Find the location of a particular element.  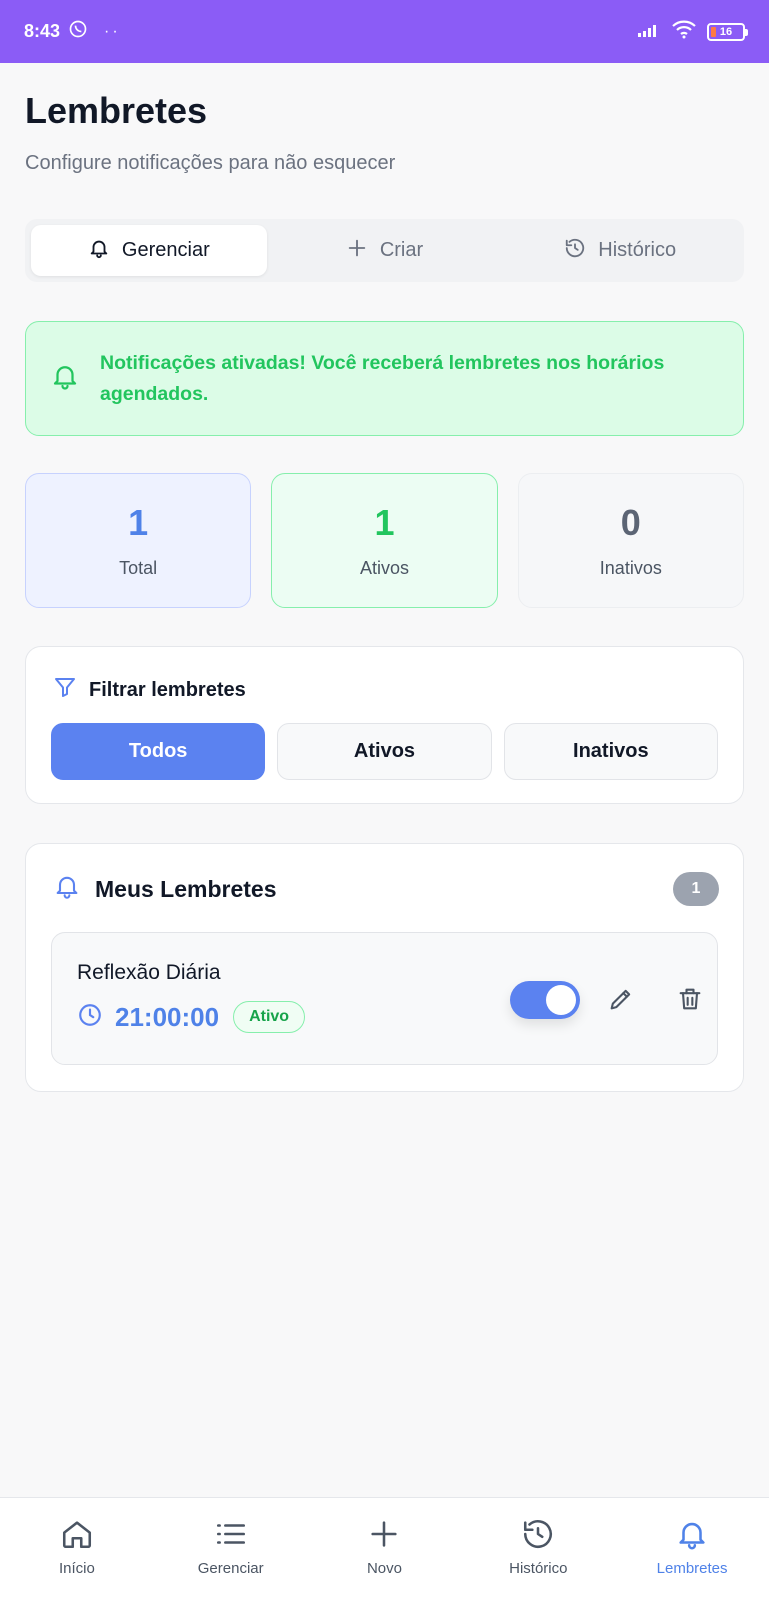

reminder-title: Reflexão Diária is located at coordinates (149, 972).